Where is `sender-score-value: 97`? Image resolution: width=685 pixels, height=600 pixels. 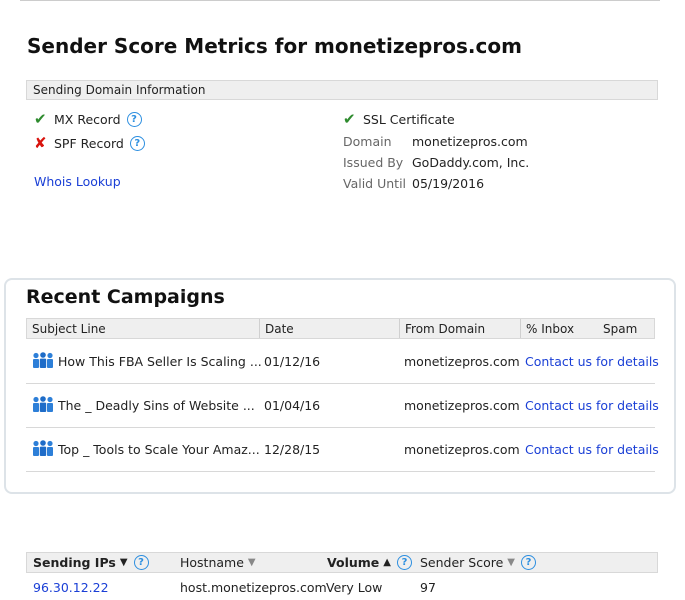 sender-score-value: 97 is located at coordinates (428, 587).